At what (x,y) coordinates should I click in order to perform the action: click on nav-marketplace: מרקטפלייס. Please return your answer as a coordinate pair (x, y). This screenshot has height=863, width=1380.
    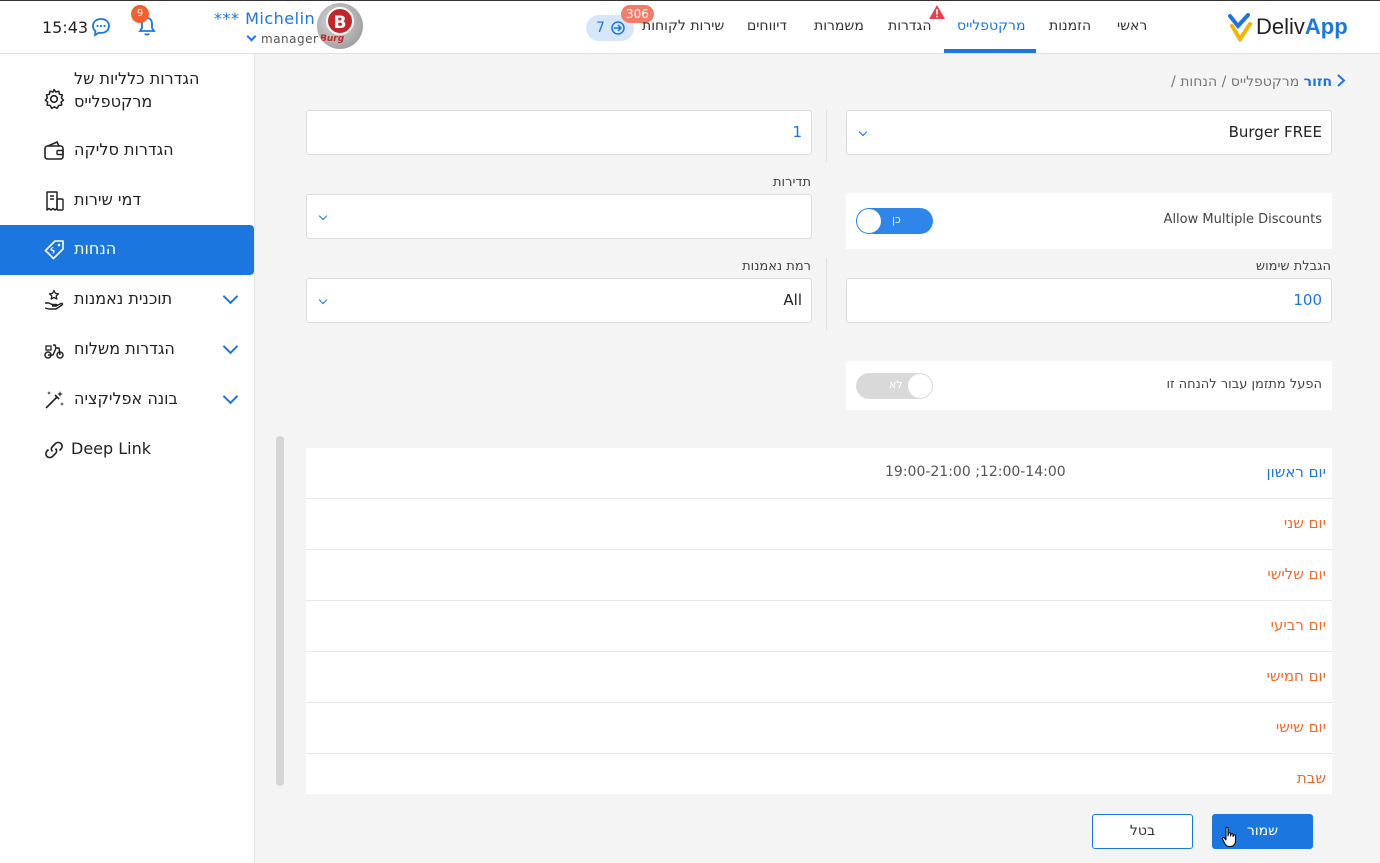
    Looking at the image, I should click on (991, 26).